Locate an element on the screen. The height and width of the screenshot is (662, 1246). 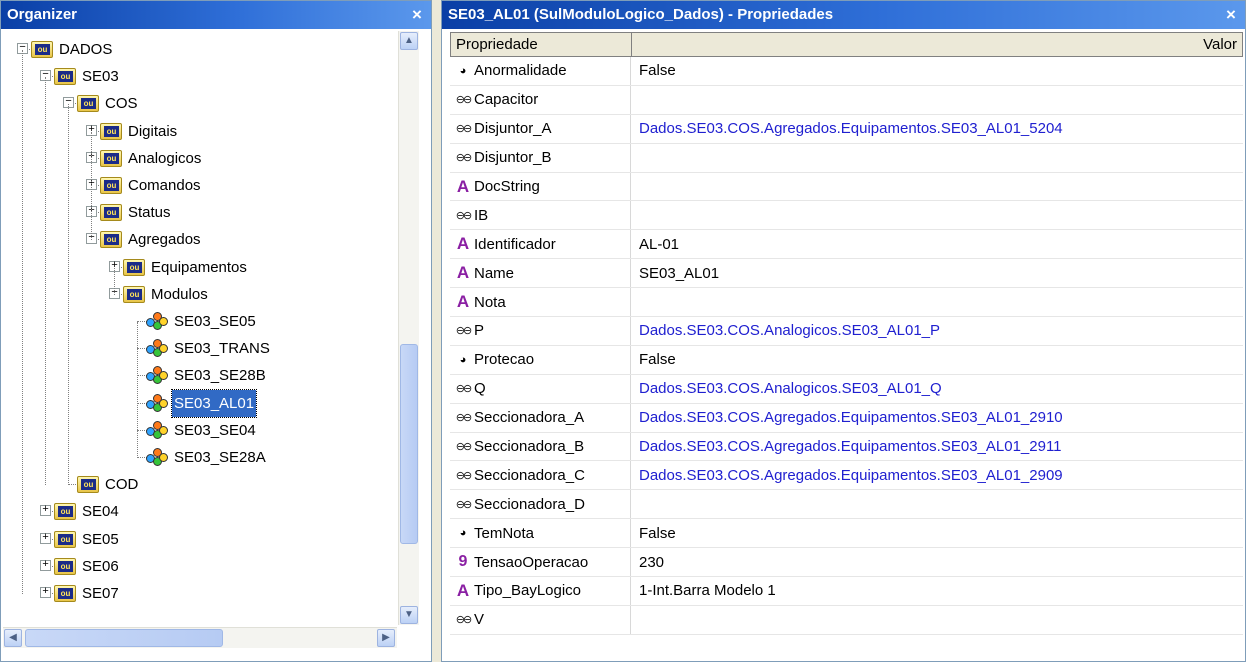
tree-horizontal-scrollbar: ◀ ▶ is located at coordinates (200, 637).